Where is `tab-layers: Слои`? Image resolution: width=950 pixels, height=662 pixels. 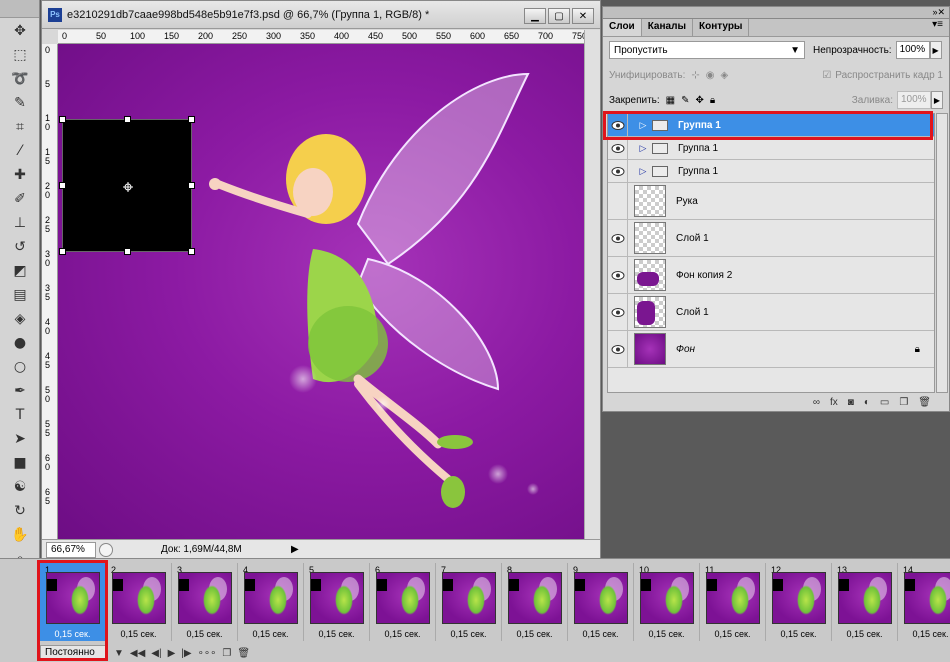
tab-layers: Слои is located at coordinates (622, 27).